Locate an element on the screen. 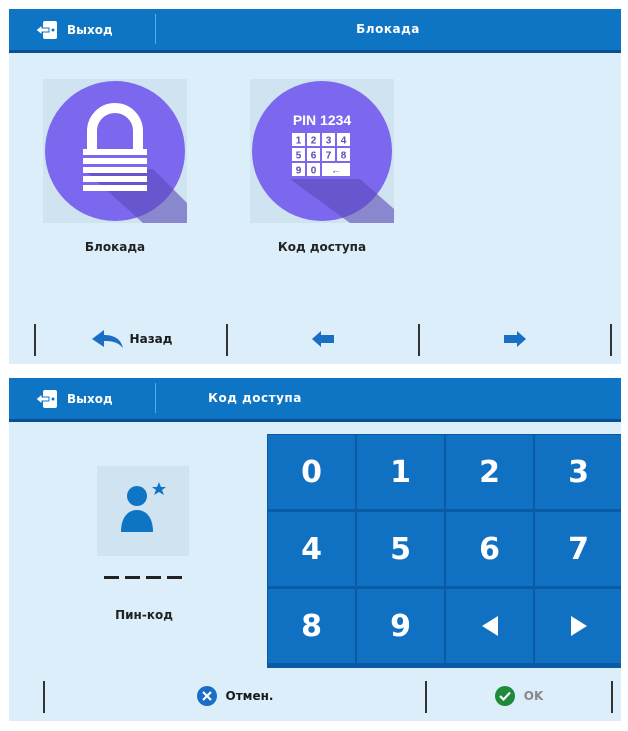  key-7: 7 is located at coordinates (578, 549).